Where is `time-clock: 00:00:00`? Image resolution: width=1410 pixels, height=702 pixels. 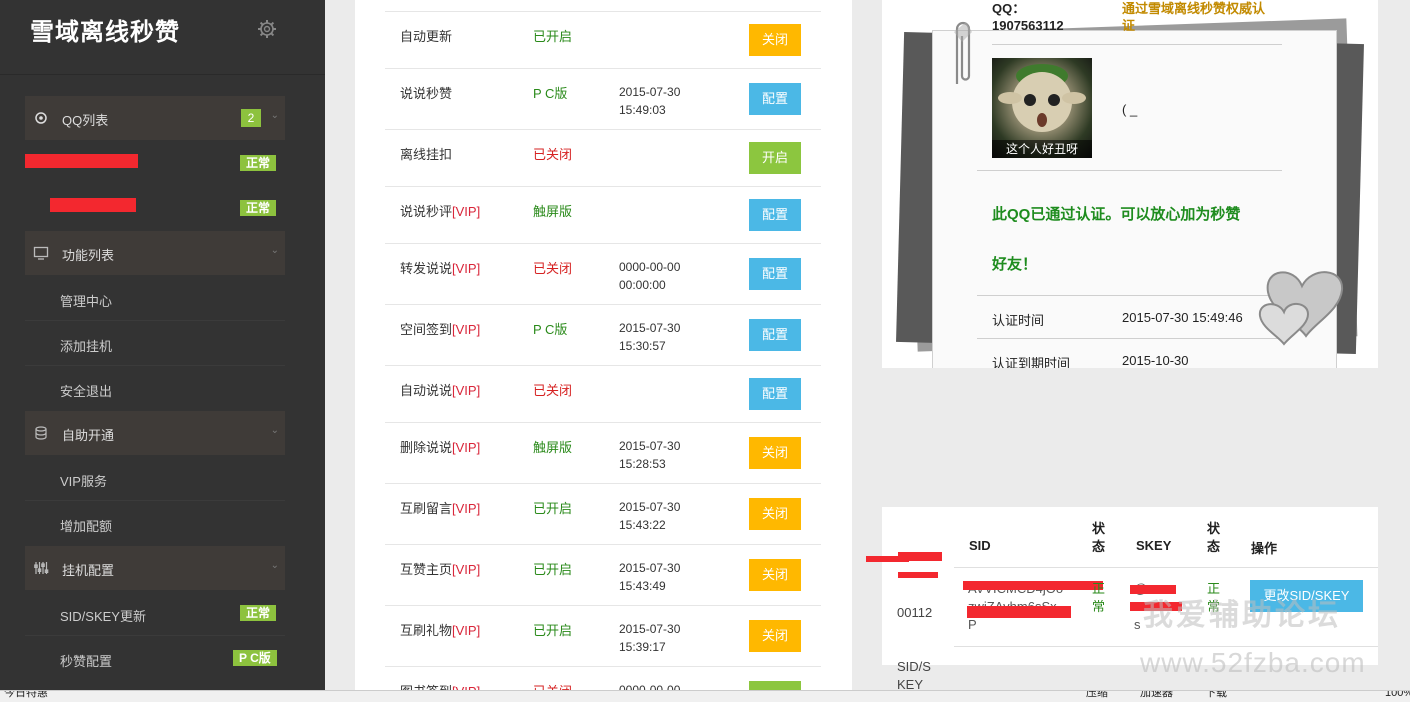 time-clock: 00:00:00 is located at coordinates (642, 285).